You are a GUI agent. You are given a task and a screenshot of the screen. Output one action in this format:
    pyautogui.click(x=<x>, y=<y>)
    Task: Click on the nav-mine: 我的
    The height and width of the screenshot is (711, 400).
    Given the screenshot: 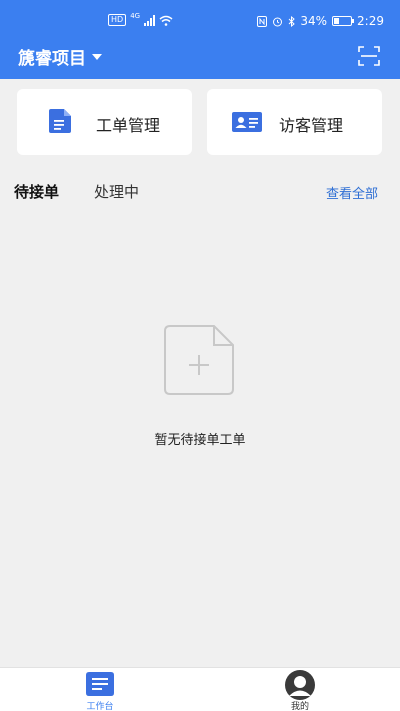 What is the action you would take?
    pyautogui.click(x=300, y=689)
    